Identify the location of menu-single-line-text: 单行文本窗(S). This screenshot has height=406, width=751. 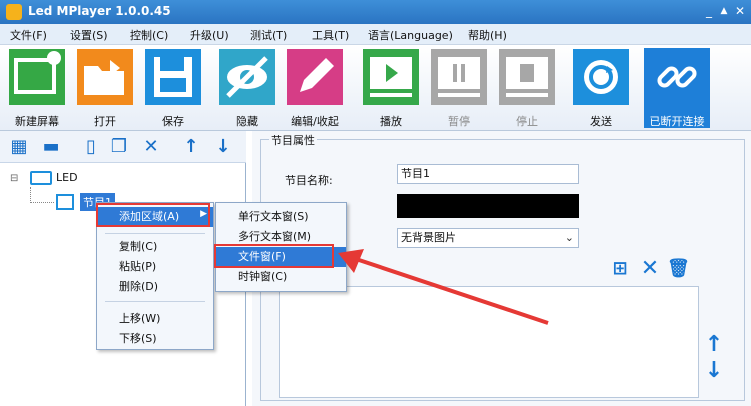
(281, 217).